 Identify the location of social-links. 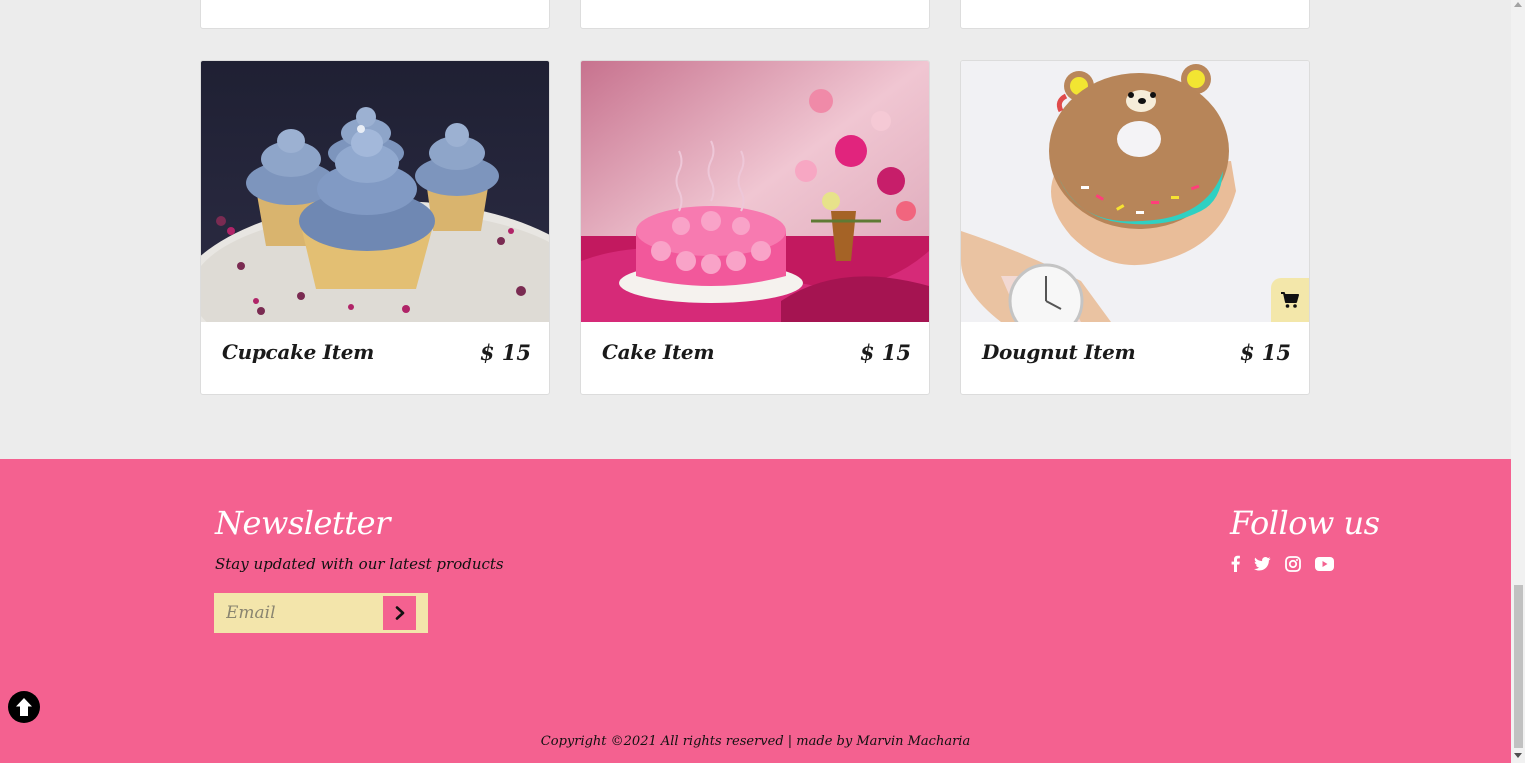
(1282, 563).